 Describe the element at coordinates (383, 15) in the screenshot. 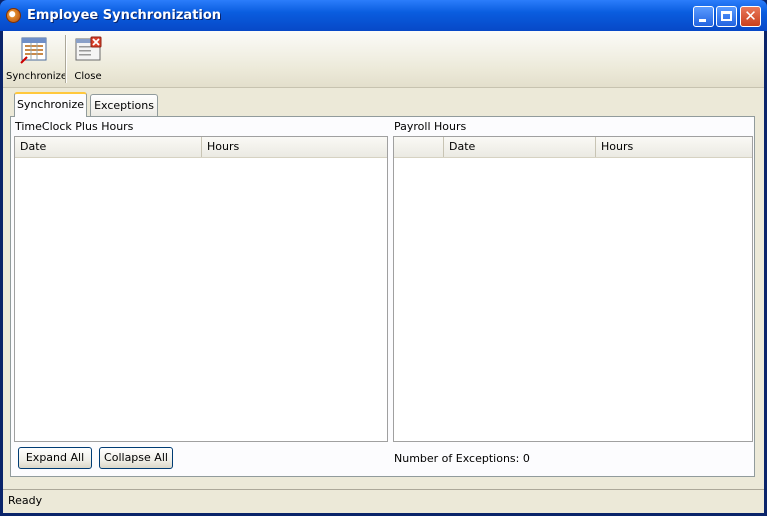

I see `title-bar: Employee Synchronization ✕` at that location.